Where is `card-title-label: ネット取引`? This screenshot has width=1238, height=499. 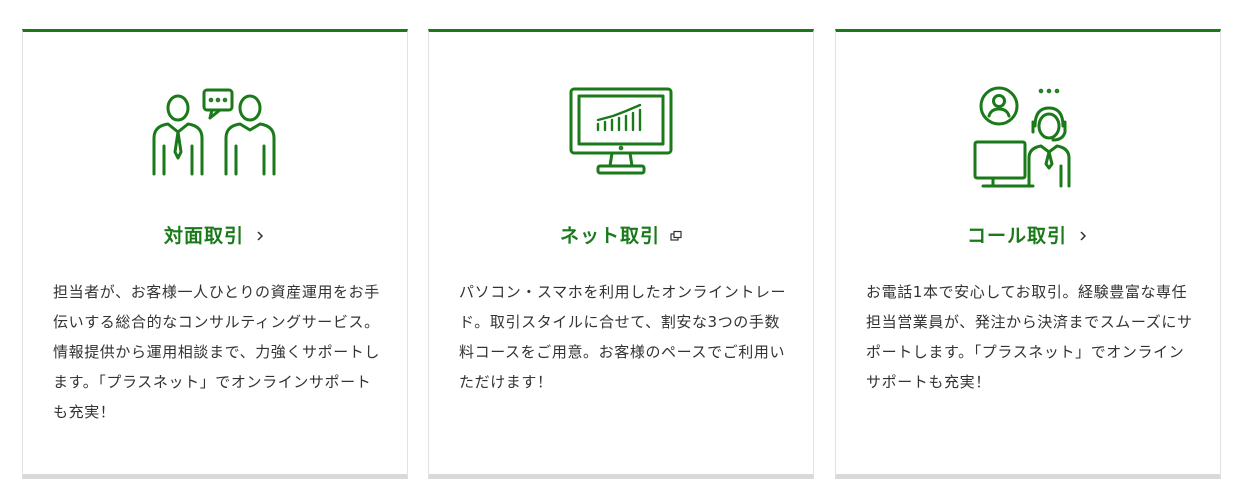
card-title-label: ネット取引 is located at coordinates (609, 236).